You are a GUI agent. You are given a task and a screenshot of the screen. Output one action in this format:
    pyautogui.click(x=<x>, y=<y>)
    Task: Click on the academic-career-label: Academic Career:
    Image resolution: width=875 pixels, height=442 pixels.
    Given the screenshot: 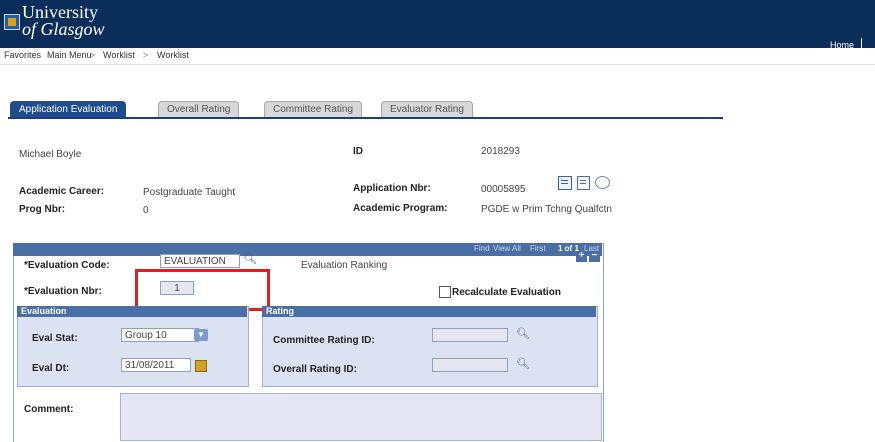 What is the action you would take?
    pyautogui.click(x=62, y=191)
    